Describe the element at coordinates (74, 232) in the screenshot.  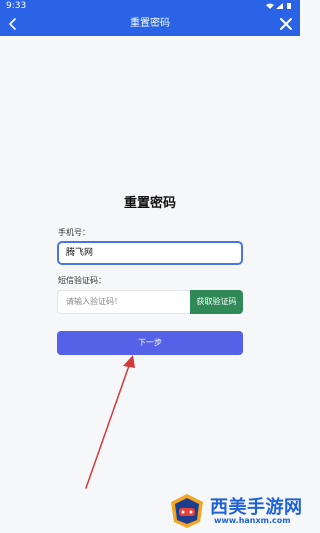
I see `phone-label: 手机号：` at that location.